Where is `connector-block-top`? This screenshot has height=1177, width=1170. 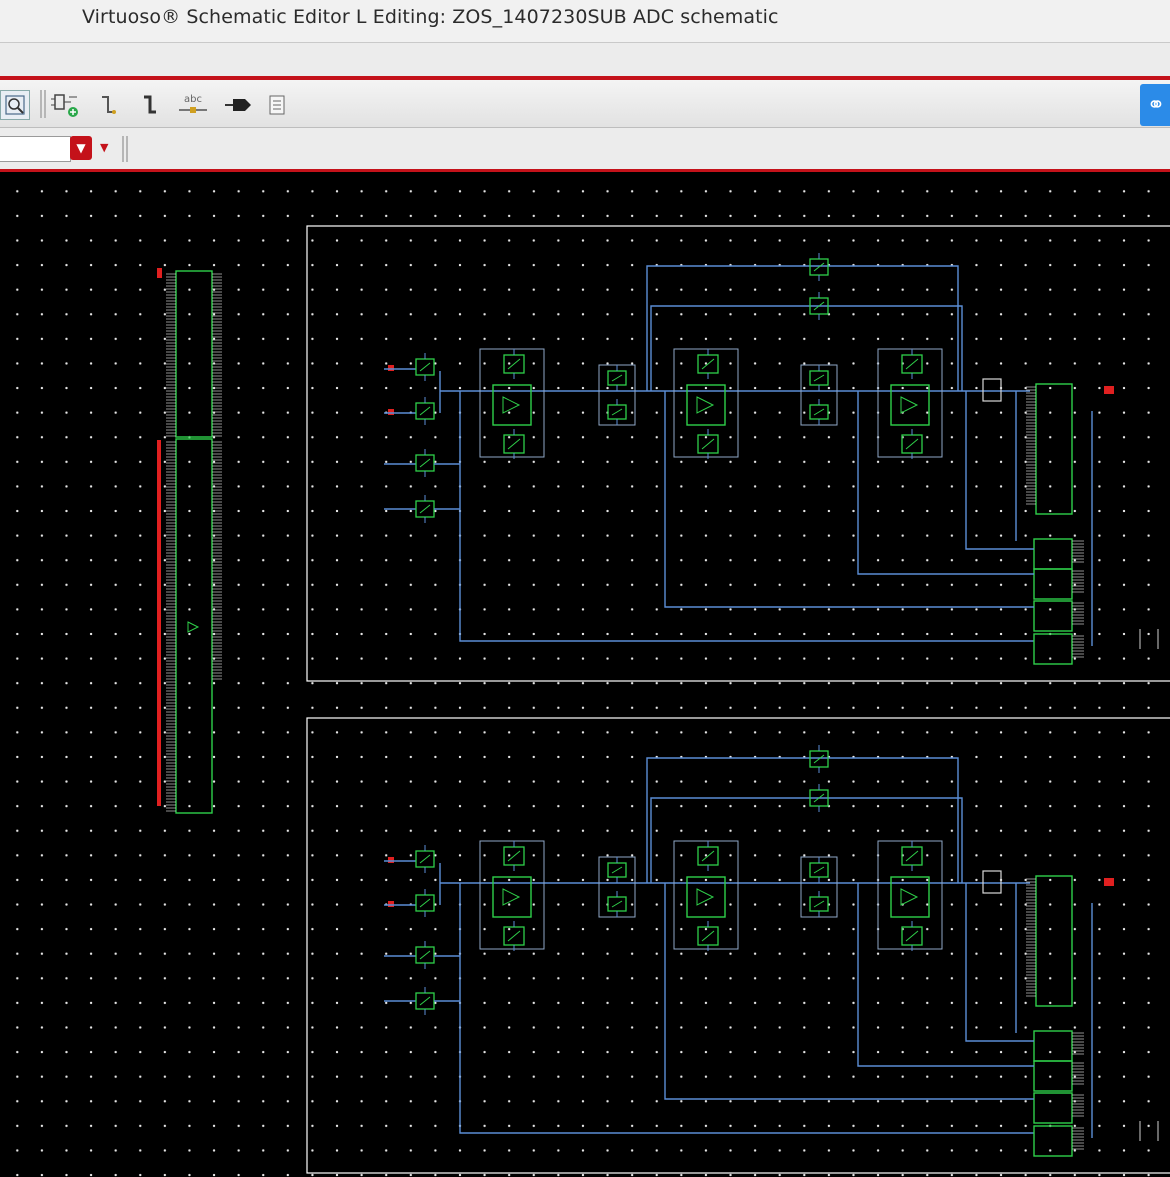 connector-block-top is located at coordinates (194, 354).